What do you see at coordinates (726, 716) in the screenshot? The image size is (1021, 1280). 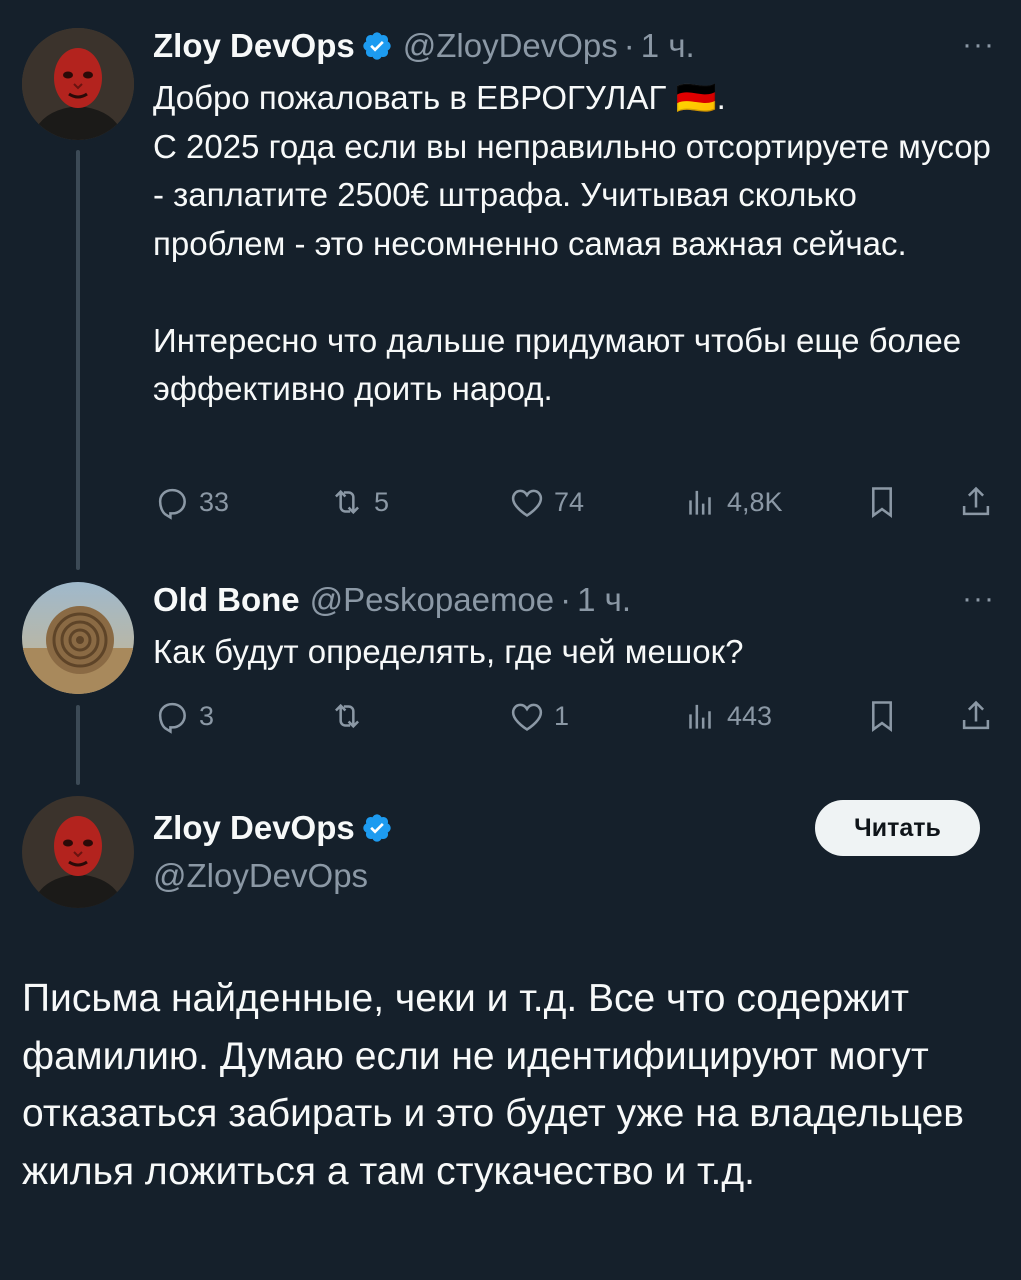 I see `views-button: 443` at bounding box center [726, 716].